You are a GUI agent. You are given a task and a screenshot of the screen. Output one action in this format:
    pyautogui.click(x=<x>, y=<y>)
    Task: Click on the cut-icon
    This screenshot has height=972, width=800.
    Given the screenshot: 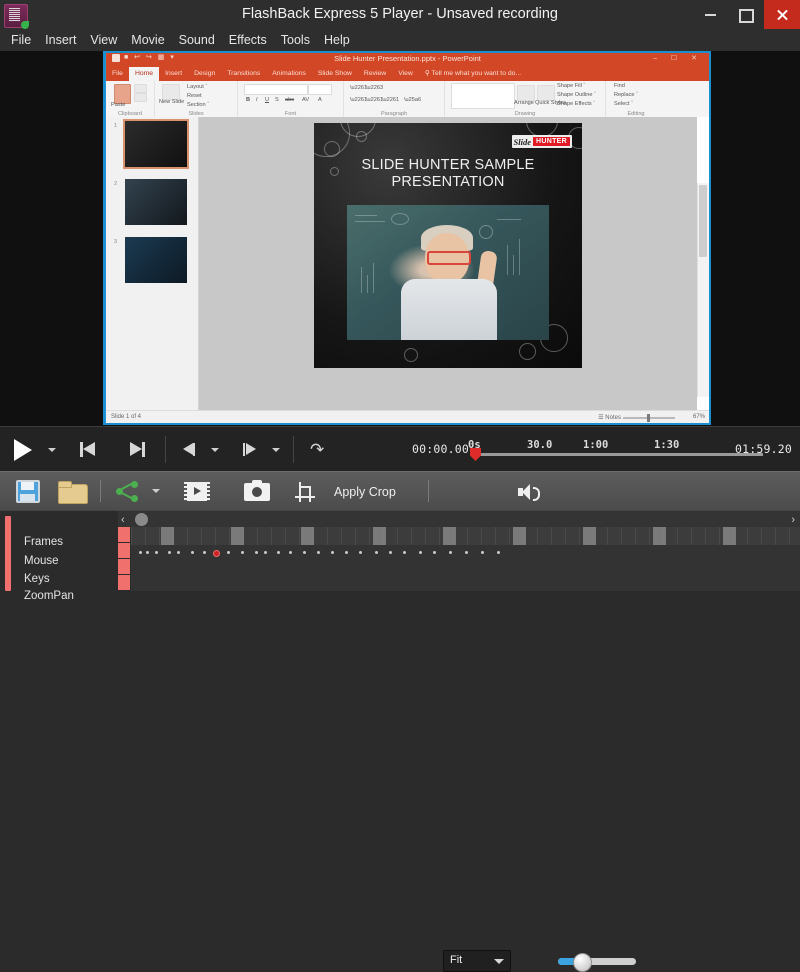 What is the action you would take?
    pyautogui.click(x=140, y=88)
    